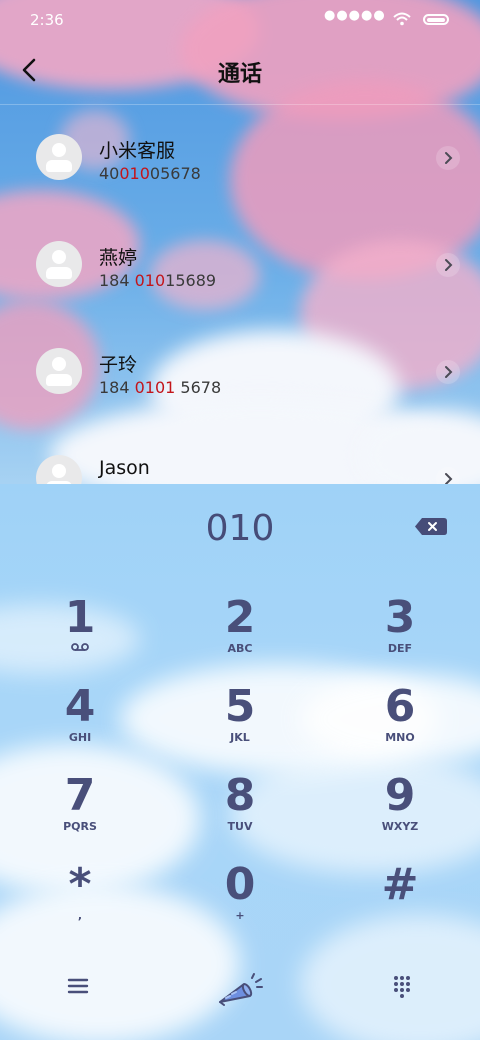  Describe the element at coordinates (80, 884) in the screenshot. I see `key-digit: *` at that location.